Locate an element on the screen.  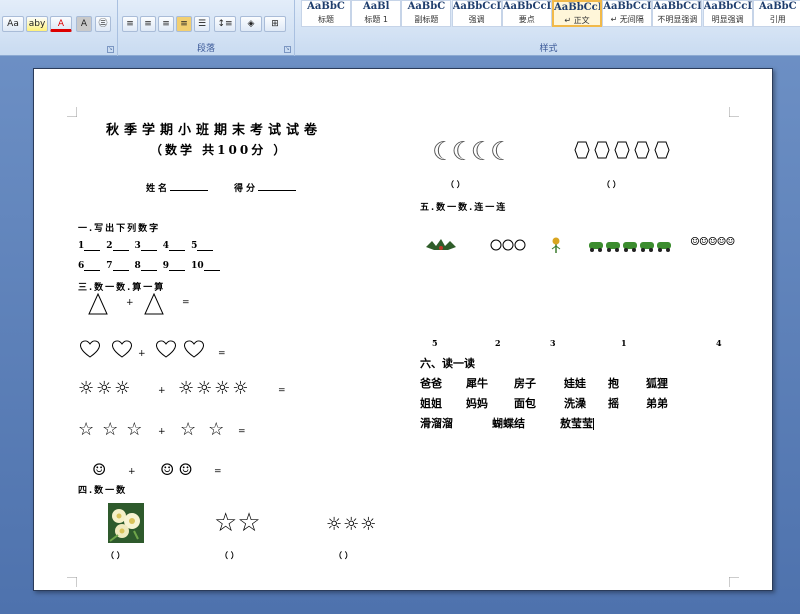
change-case-button: Aa is located at coordinates (13, 24).